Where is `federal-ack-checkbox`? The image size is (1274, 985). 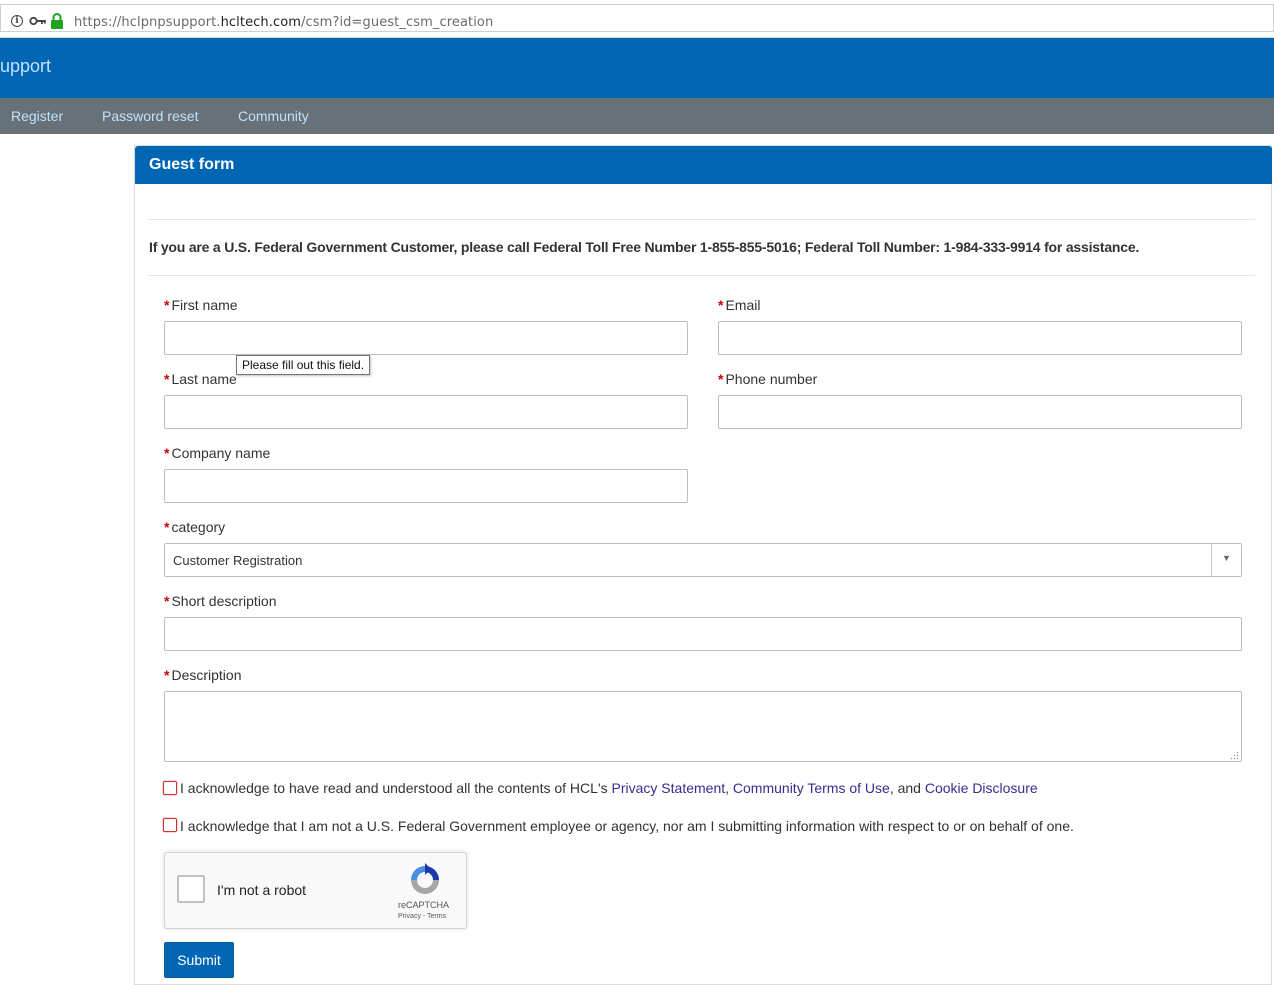
federal-ack-checkbox is located at coordinates (170, 825).